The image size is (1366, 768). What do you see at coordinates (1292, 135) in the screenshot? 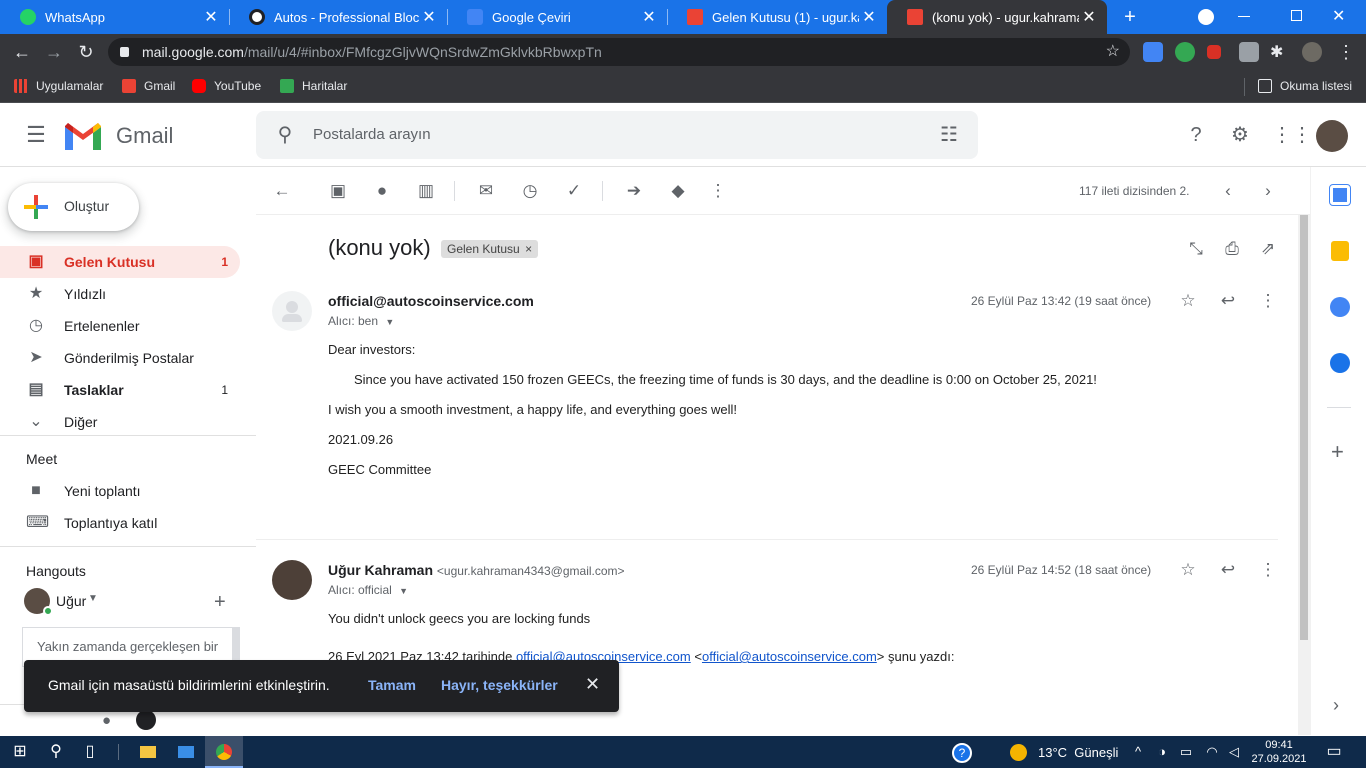
I see `apps-grid-icon: ⋮⋮` at bounding box center [1292, 135].